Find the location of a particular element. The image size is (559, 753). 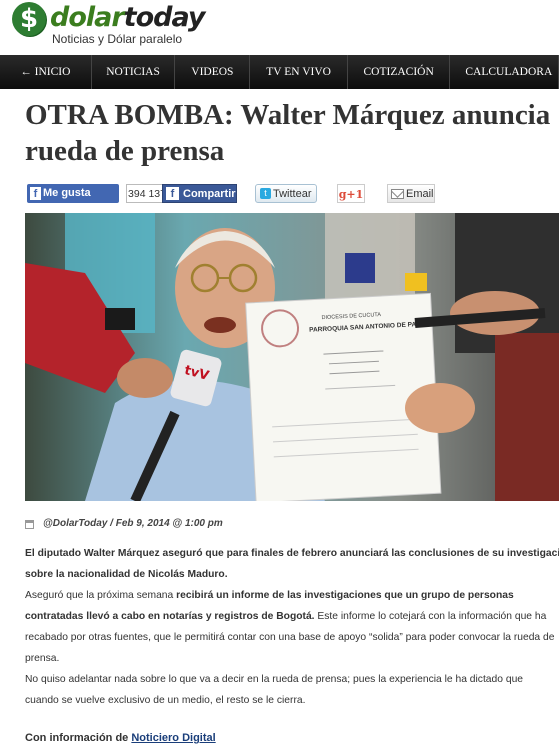

dollar-logo-icon: $ is located at coordinates (29, 19).